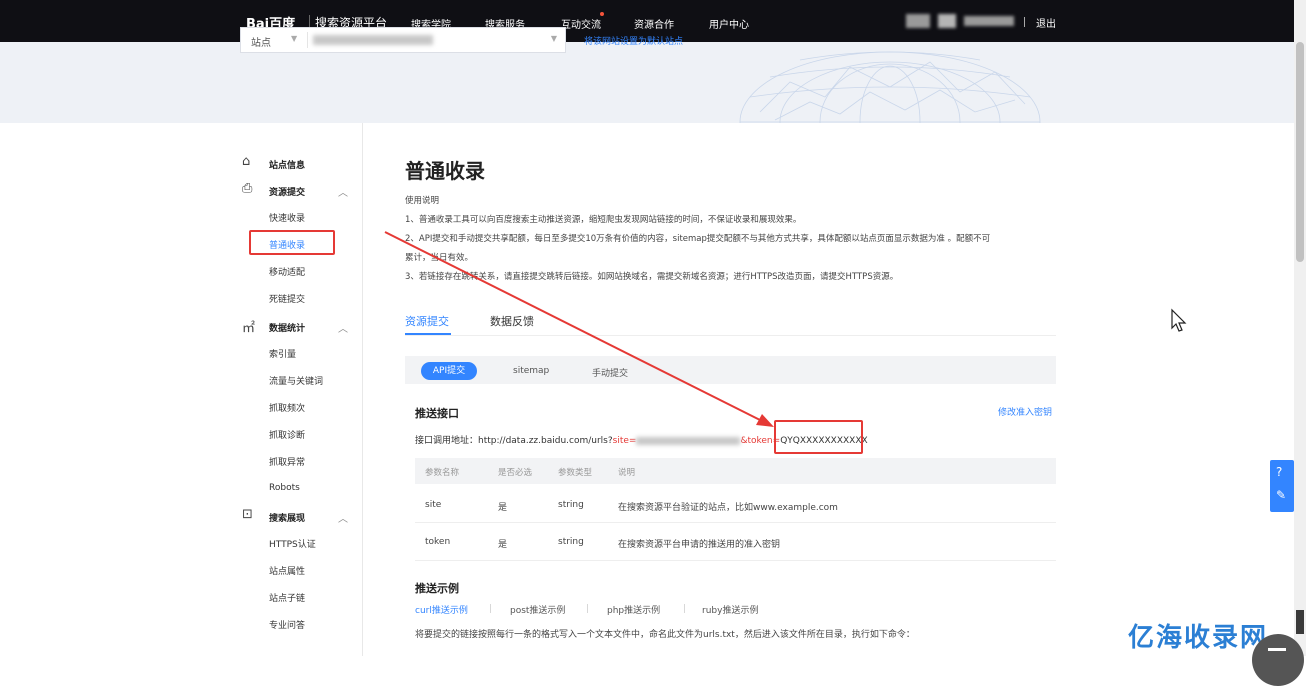 The width and height of the screenshot is (1306, 686). What do you see at coordinates (445, 171) in the screenshot?
I see `page-title: 普通收录` at bounding box center [445, 171].